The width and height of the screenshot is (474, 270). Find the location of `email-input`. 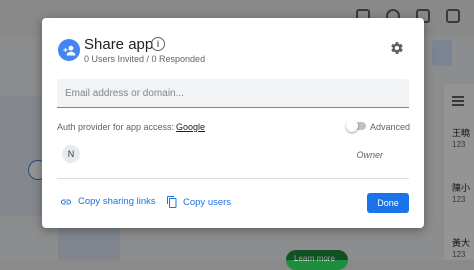

email-input is located at coordinates (233, 93).